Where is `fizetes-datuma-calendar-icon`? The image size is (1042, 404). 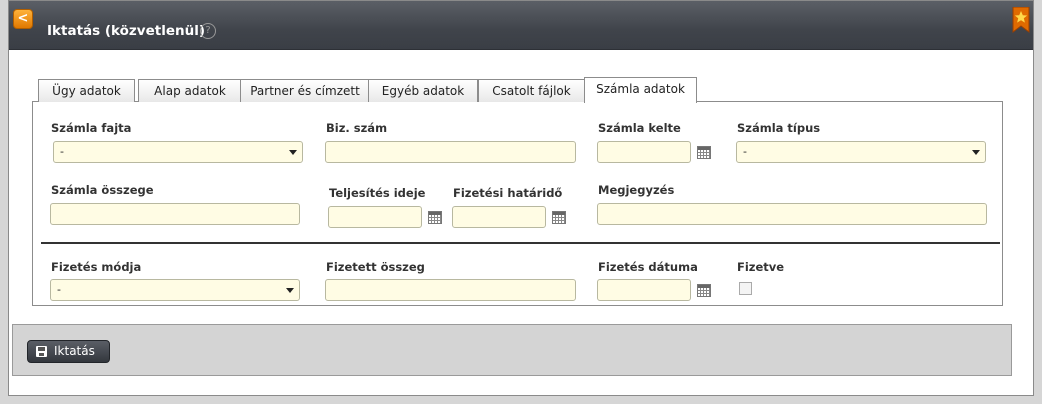 fizetes-datuma-calendar-icon is located at coordinates (704, 290).